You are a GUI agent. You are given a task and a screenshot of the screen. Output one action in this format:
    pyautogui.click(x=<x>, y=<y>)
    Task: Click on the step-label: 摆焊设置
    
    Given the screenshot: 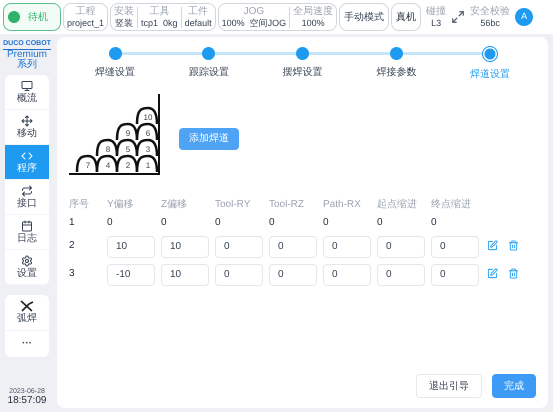 What is the action you would take?
    pyautogui.click(x=302, y=72)
    